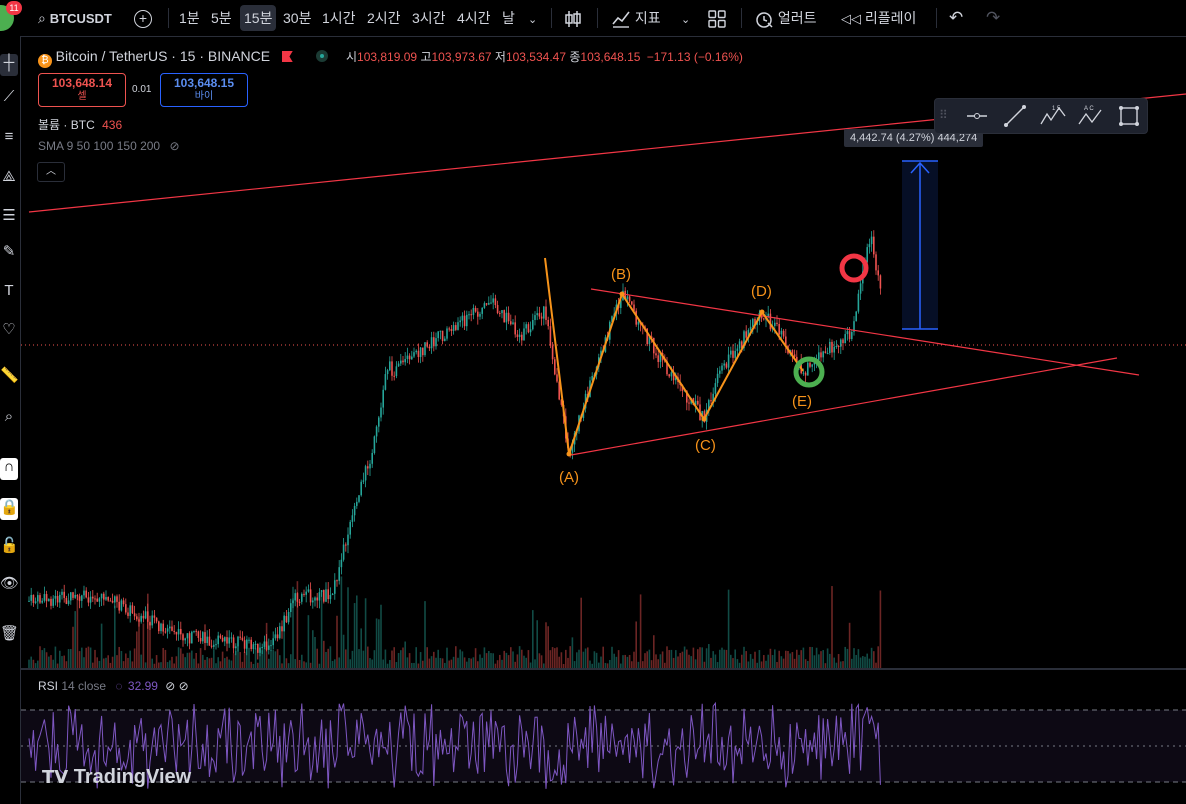  I want to click on brush-tool: ✎, so click(9, 253).